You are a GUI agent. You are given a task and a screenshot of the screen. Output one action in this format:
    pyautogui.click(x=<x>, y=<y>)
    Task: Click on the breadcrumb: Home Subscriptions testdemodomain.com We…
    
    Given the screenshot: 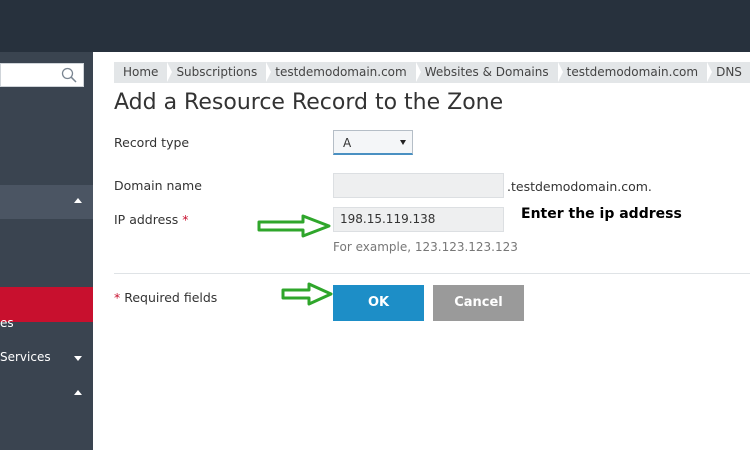 What is the action you would take?
    pyautogui.click(x=432, y=72)
    